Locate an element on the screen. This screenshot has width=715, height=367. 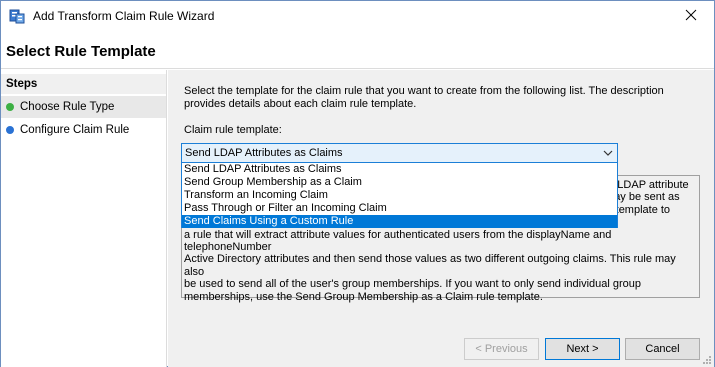
step-pending-indicator-icon is located at coordinates (10, 130).